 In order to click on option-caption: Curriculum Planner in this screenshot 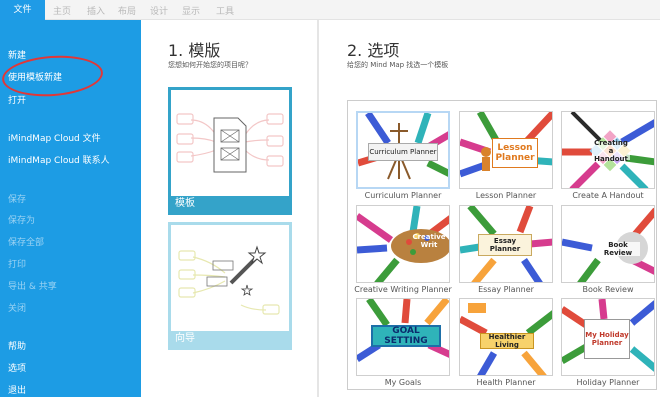, I will do `click(403, 195)`.